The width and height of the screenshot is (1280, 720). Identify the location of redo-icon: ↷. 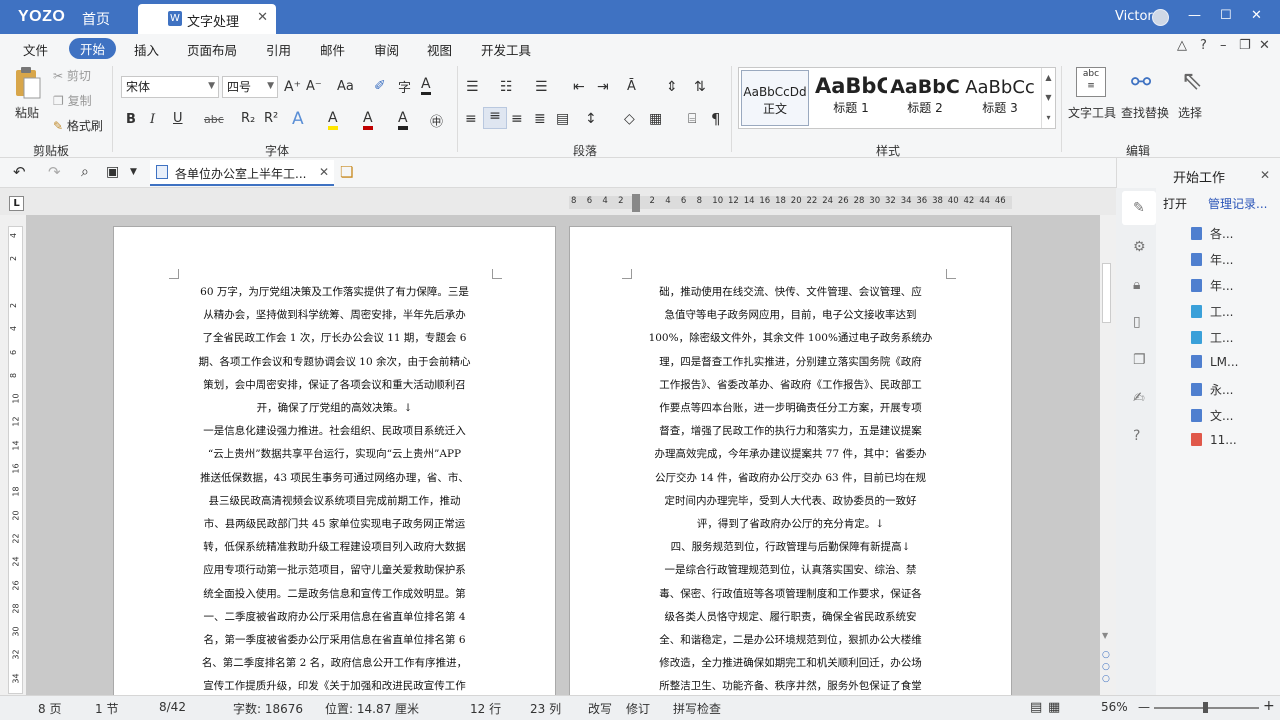
(54, 172).